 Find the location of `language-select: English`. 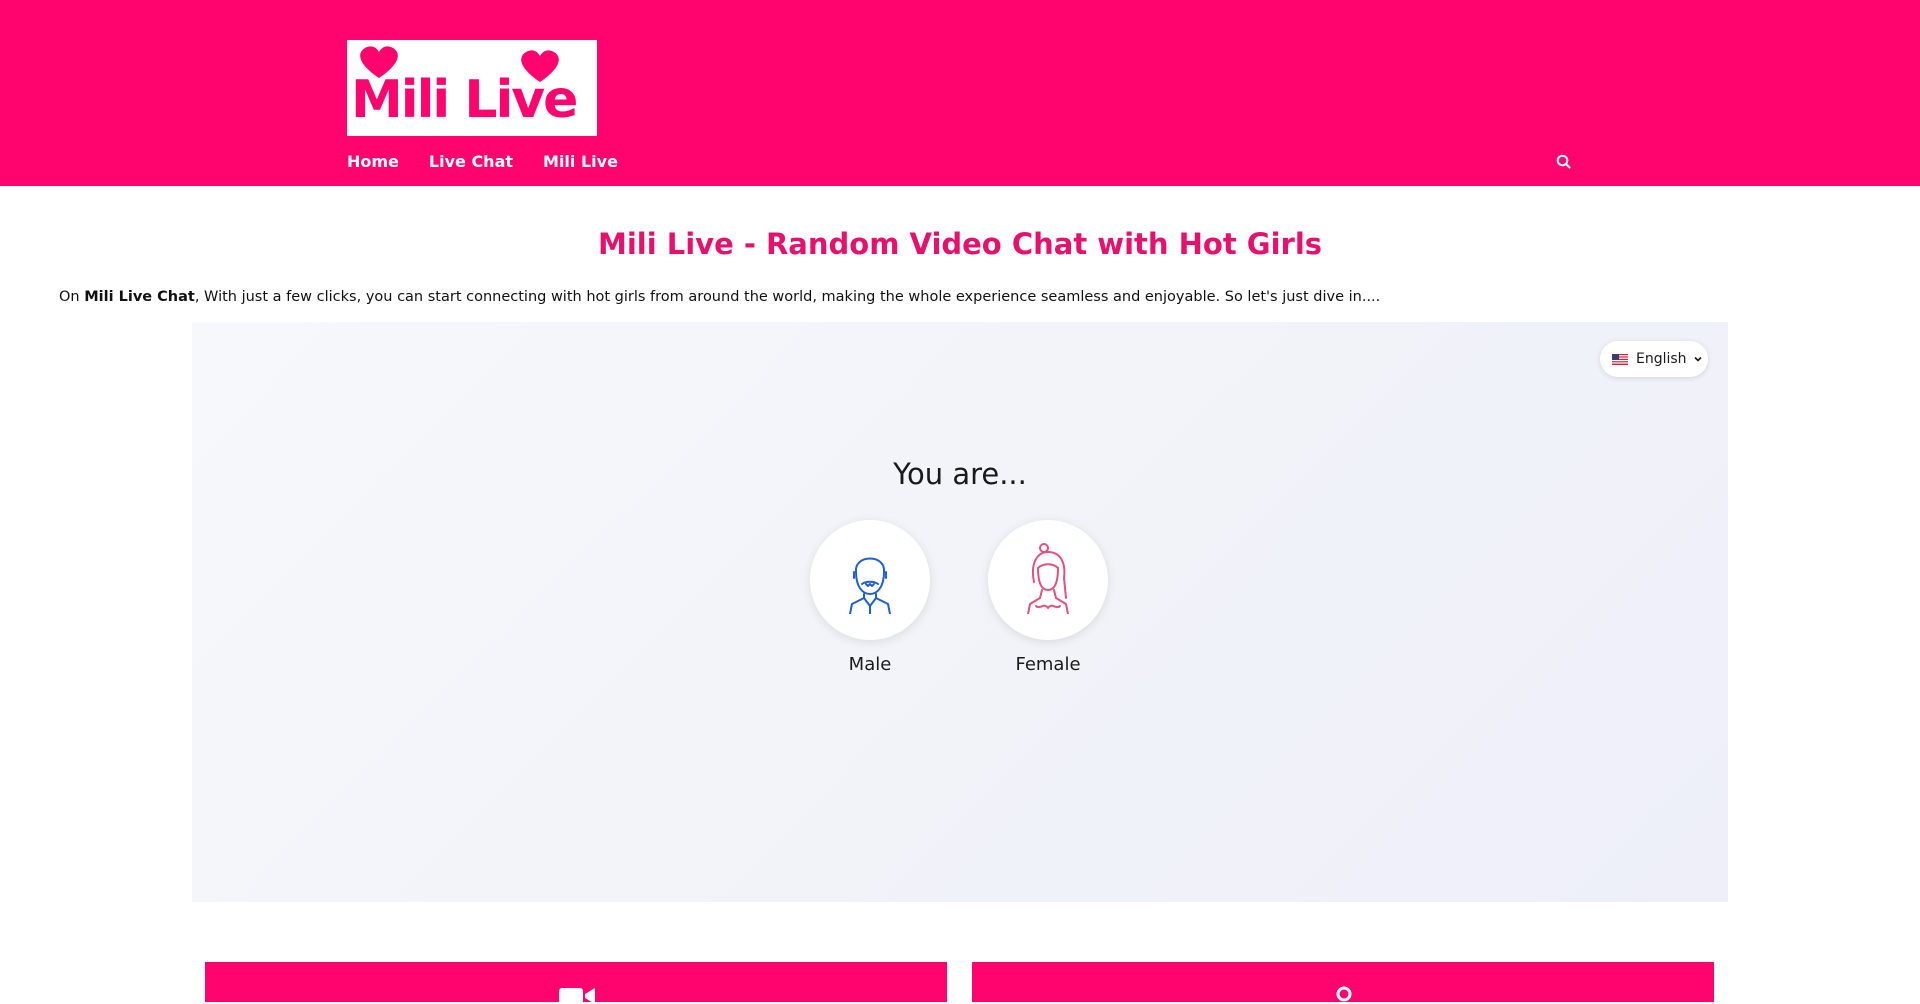

language-select: English is located at coordinates (1654, 359).